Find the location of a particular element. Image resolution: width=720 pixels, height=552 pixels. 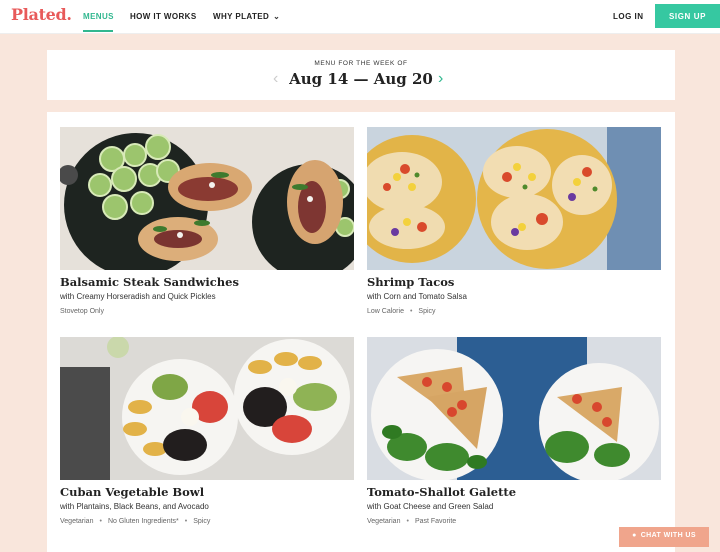

recipe-image-steak-sandwich is located at coordinates (207, 198).